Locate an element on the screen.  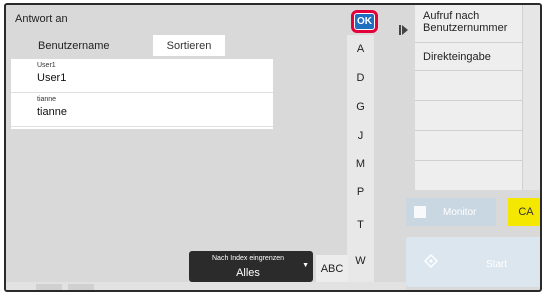
narrow-value: Alles is located at coordinates (248, 273).